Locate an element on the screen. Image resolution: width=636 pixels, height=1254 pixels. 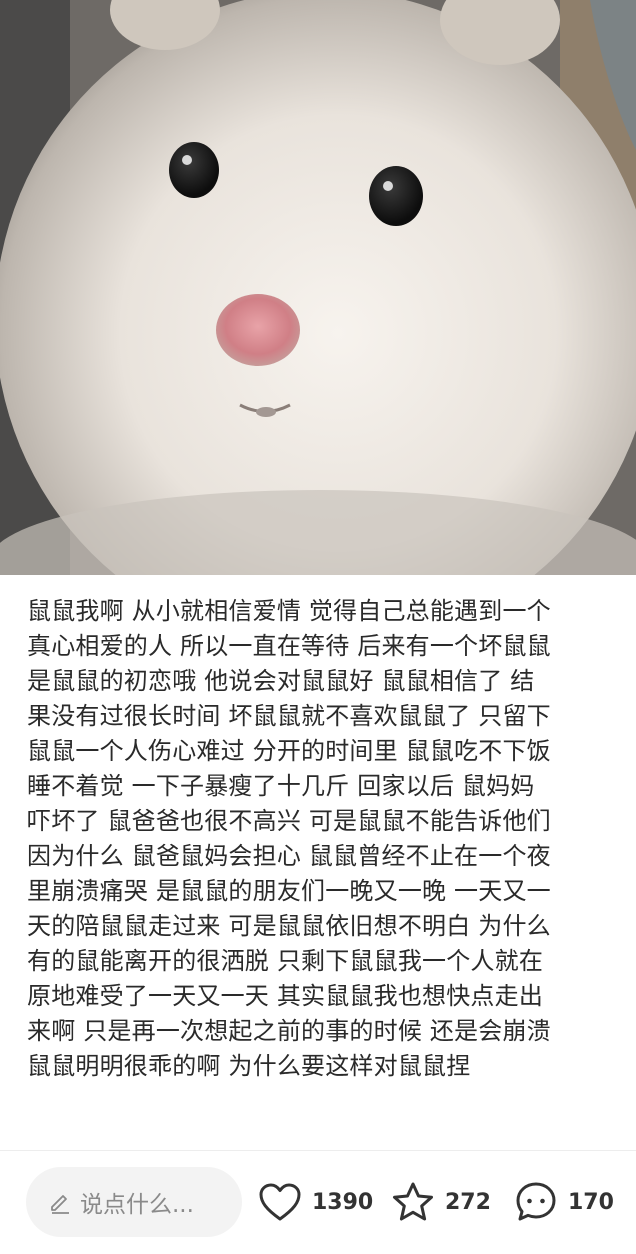
heart-icon is located at coordinates (280, 1202).